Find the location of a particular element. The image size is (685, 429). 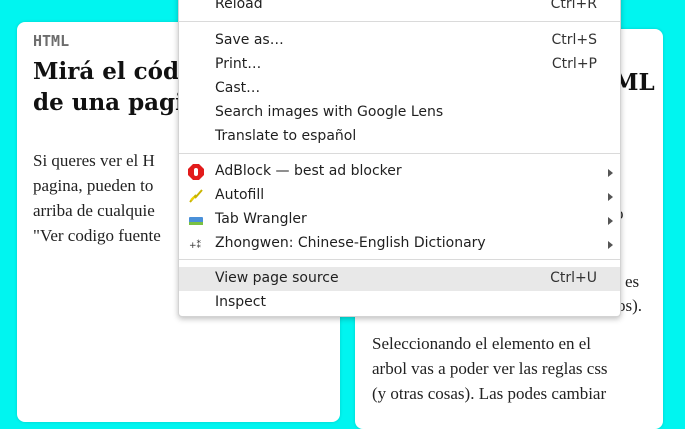

menu-item-inspect: Inspect is located at coordinates (399, 303).